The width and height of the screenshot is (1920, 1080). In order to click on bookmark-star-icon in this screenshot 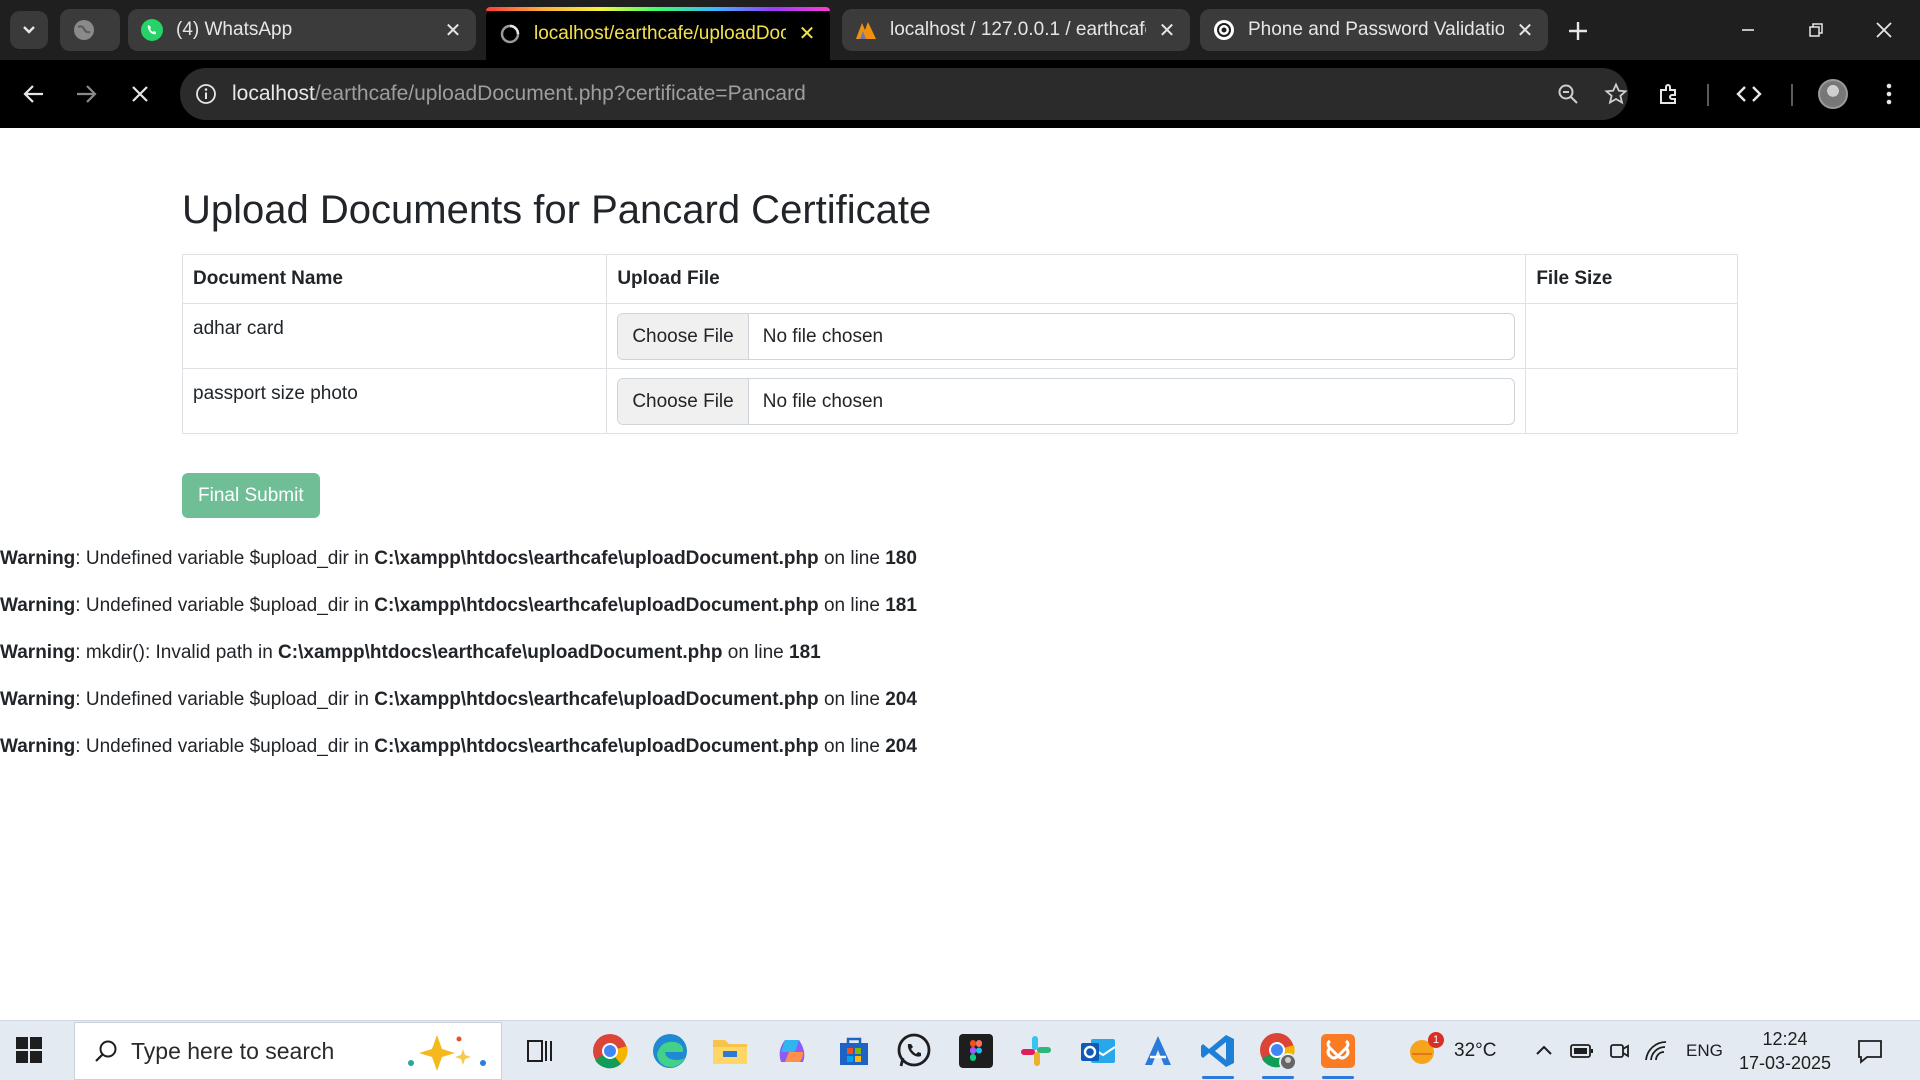, I will do `click(1616, 94)`.